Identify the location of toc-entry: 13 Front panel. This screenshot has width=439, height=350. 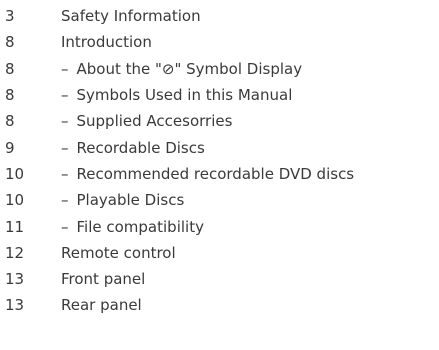
(219, 279).